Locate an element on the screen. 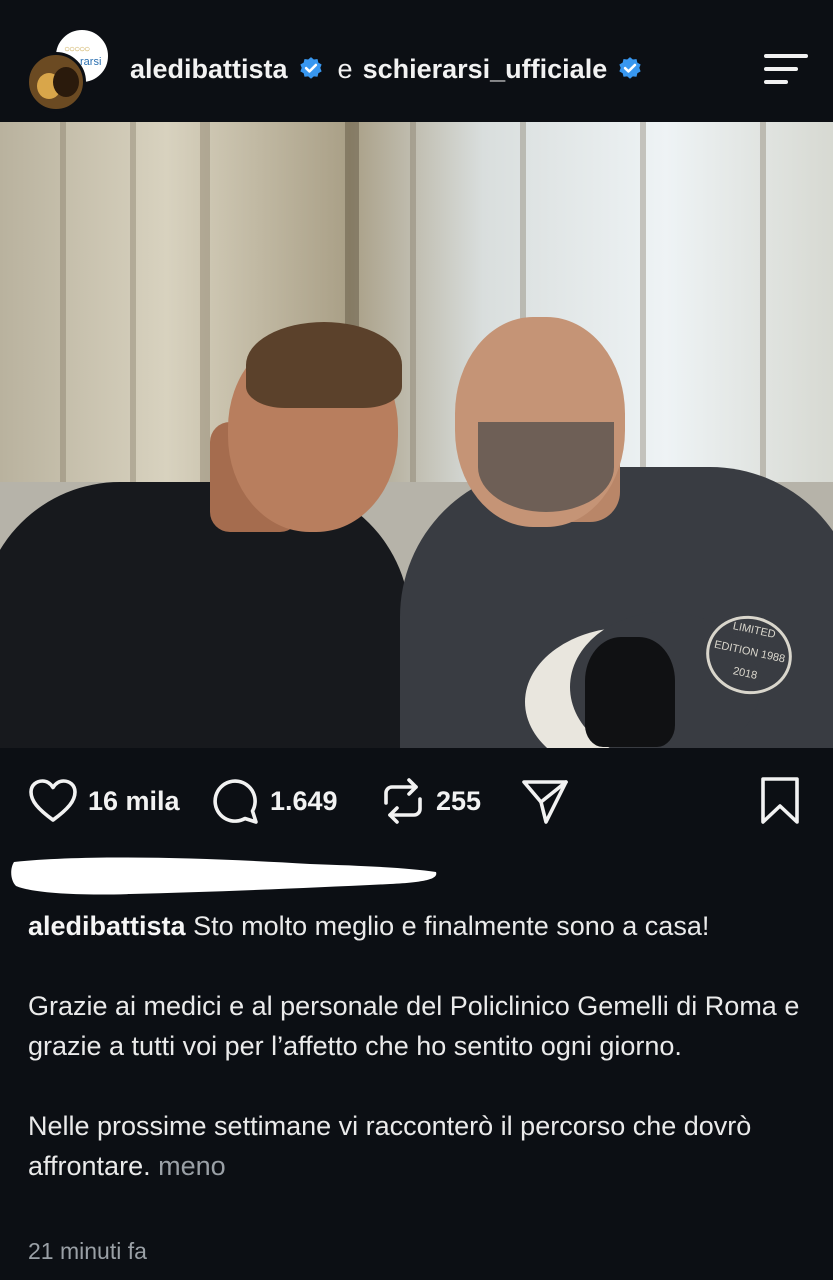  like-button: 16 mila is located at coordinates (104, 801).